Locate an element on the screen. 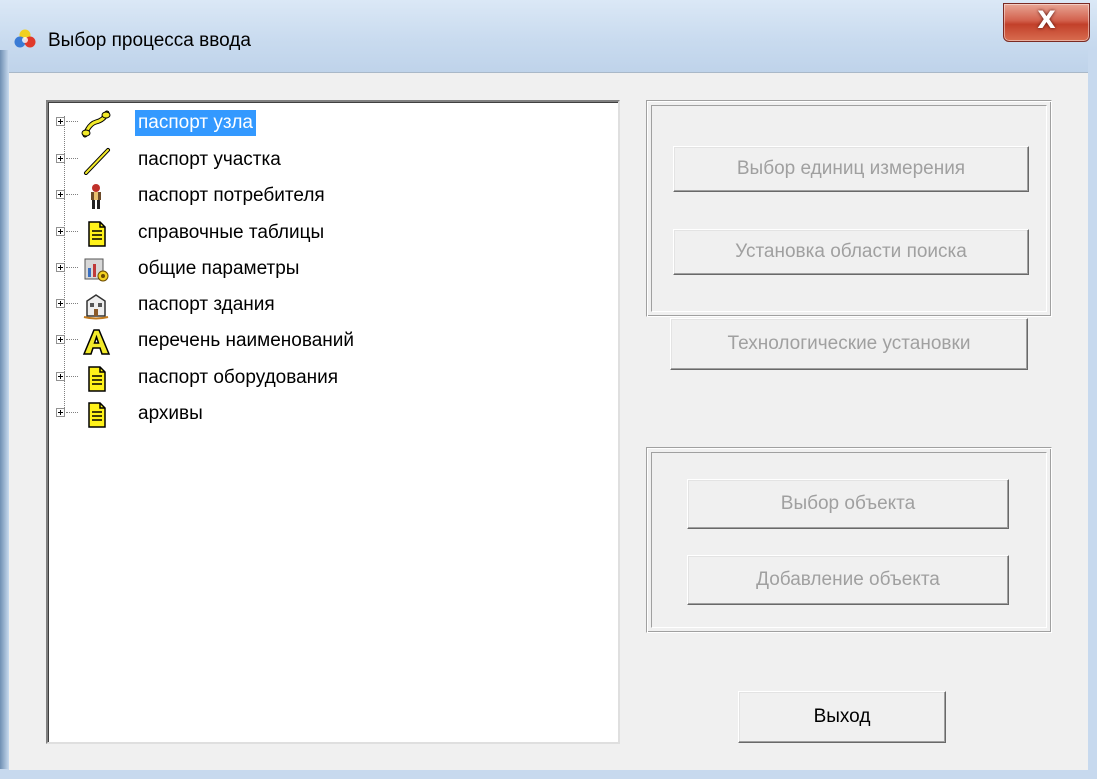 This screenshot has width=1097, height=779. letter-a-icon is located at coordinates (96, 342).